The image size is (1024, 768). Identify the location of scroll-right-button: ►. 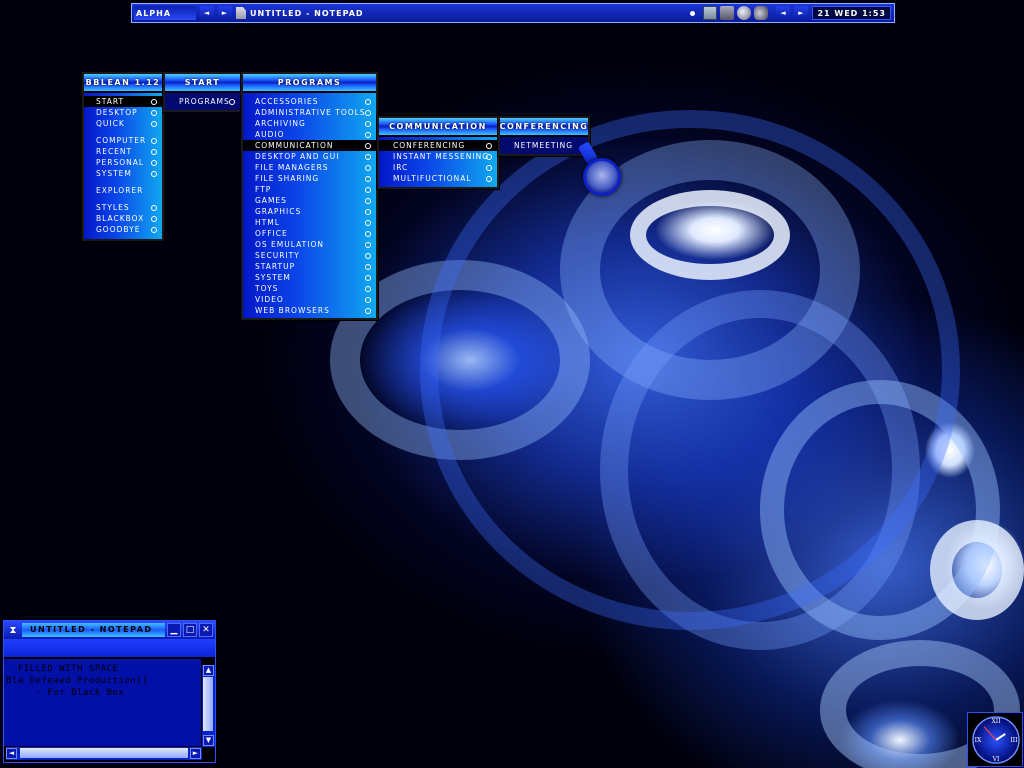
(195, 753).